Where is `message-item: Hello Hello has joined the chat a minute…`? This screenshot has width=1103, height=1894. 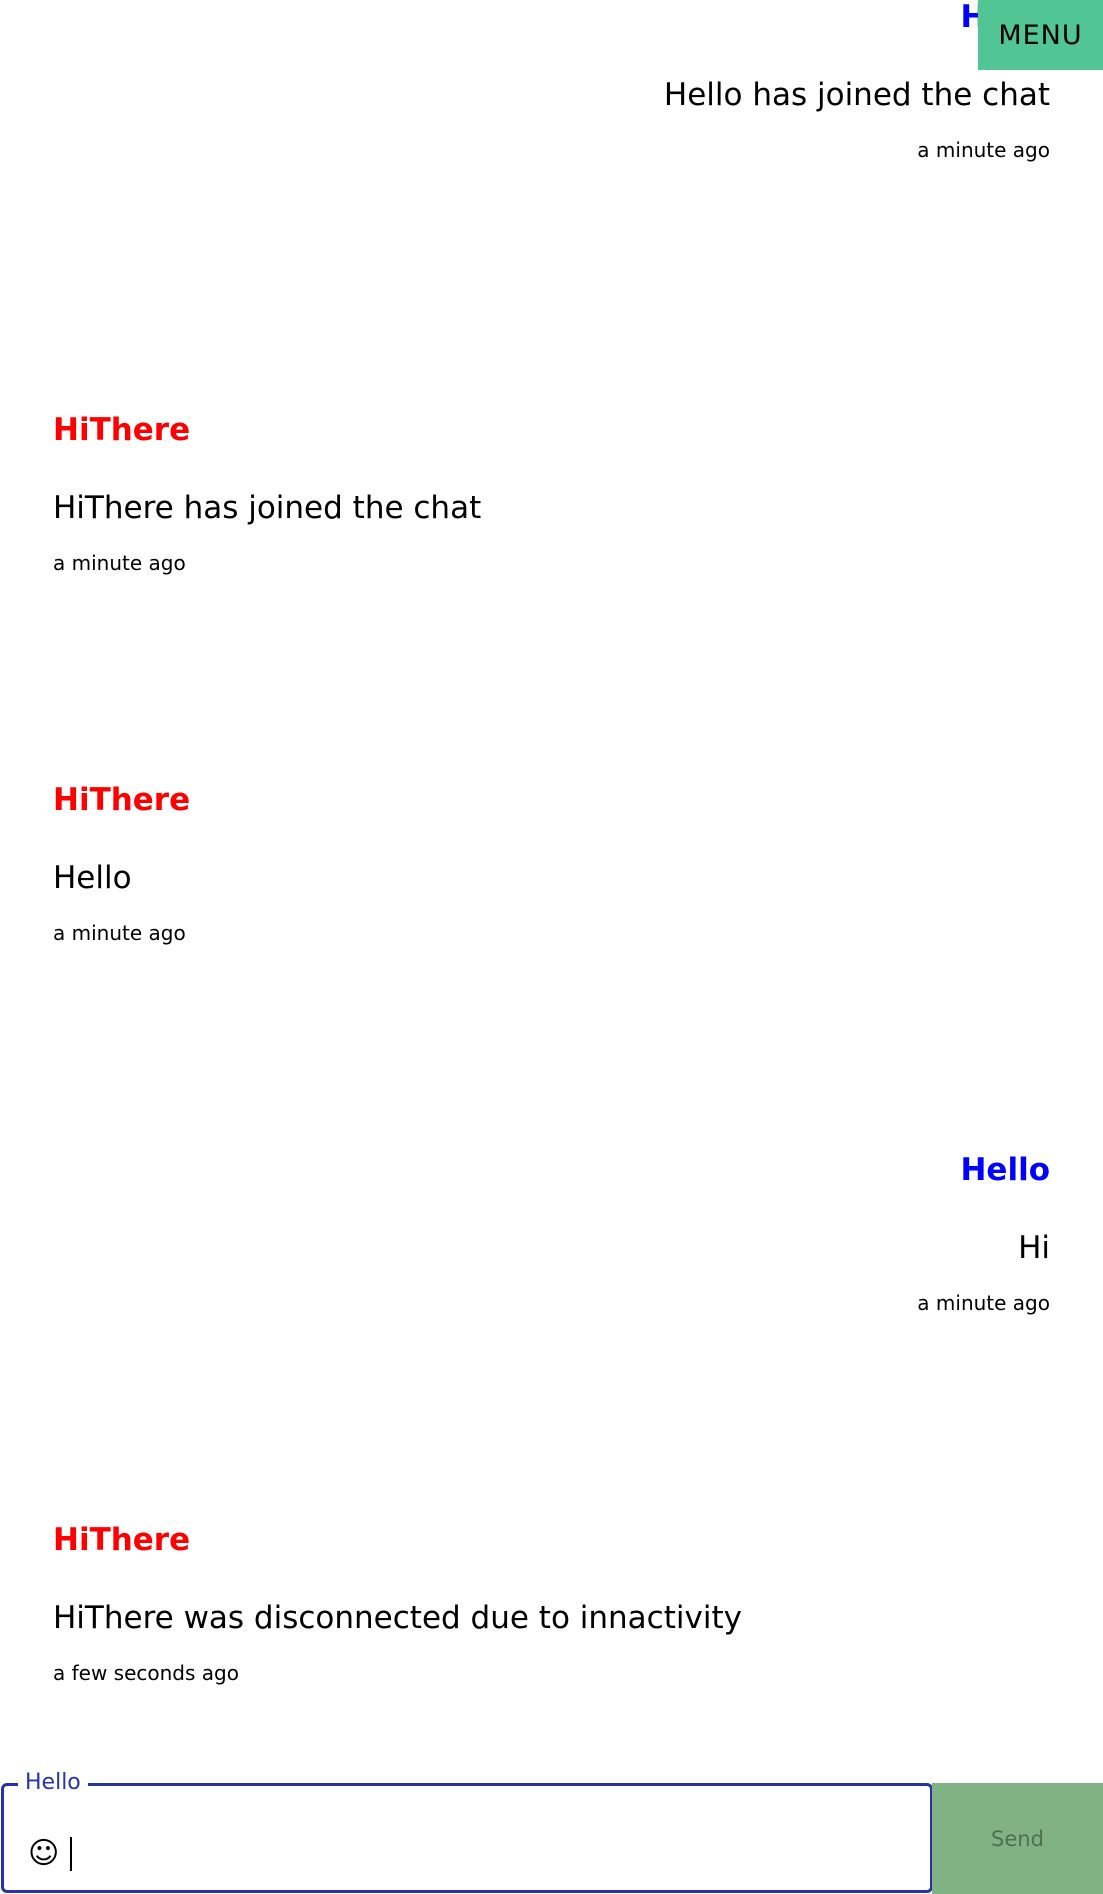 message-item: Hello Hello has joined the chat a minute… is located at coordinates (551, 81).